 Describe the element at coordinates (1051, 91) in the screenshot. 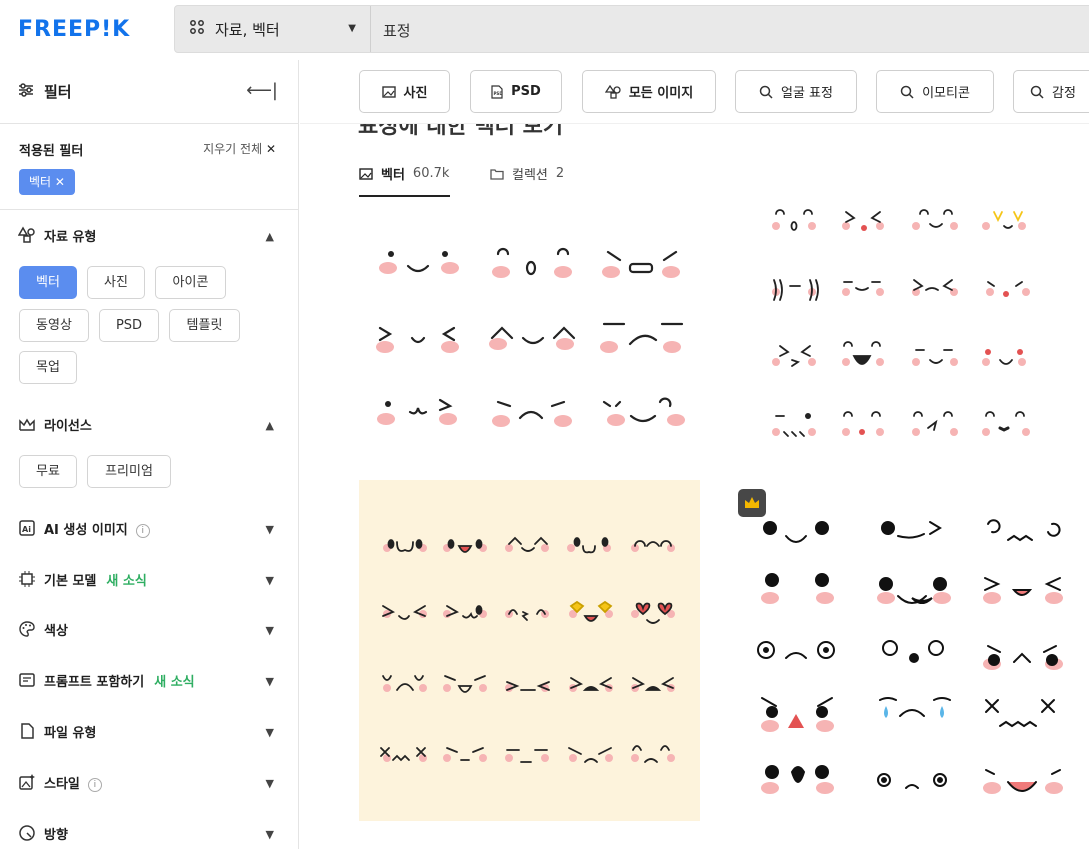

I see `tag-emotion: 감정` at that location.